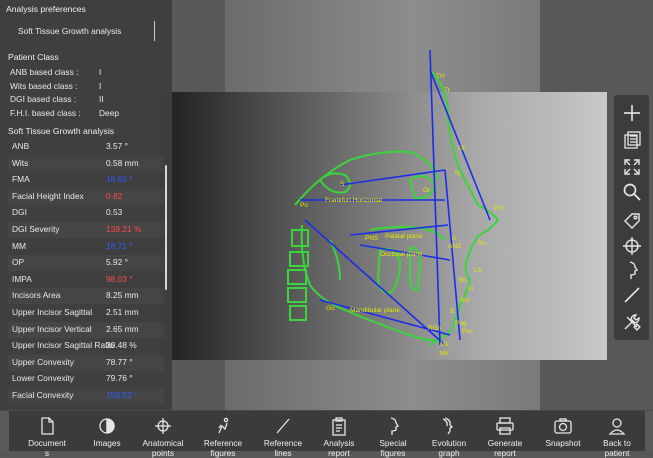  I want to click on tag-icon, so click(631, 221).